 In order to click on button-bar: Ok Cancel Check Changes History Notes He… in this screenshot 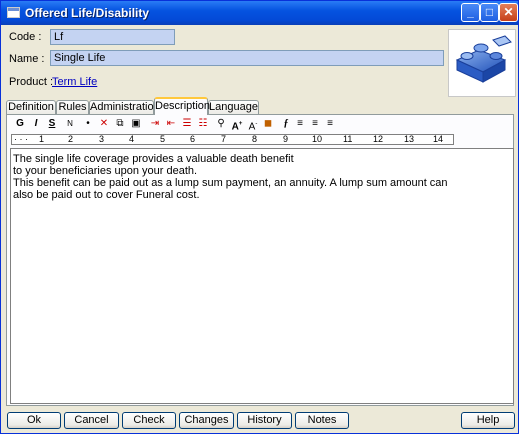, I will do `click(259, 421)`.